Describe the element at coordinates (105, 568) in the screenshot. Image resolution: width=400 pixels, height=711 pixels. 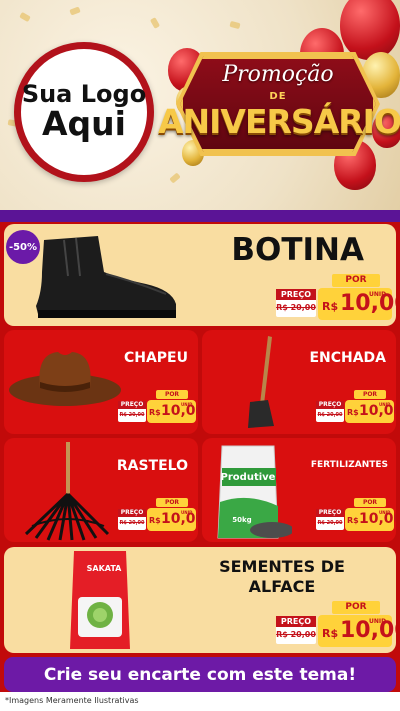
I see `packet-brand: SAKATA` at that location.